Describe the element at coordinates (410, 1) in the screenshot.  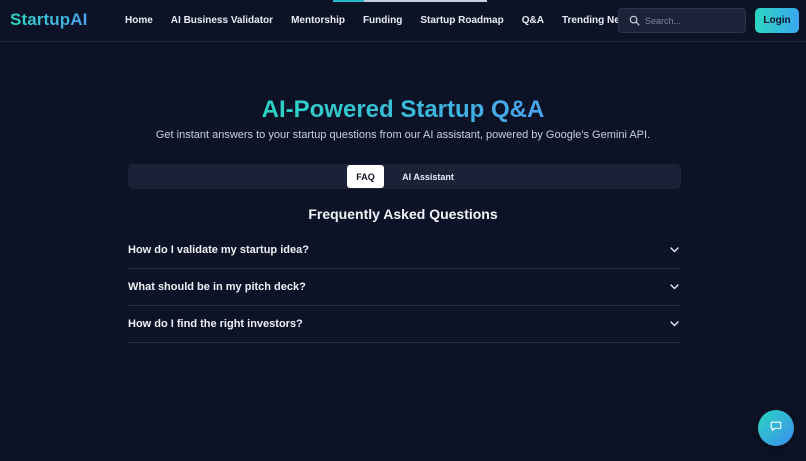
I see `page-progress-bar` at that location.